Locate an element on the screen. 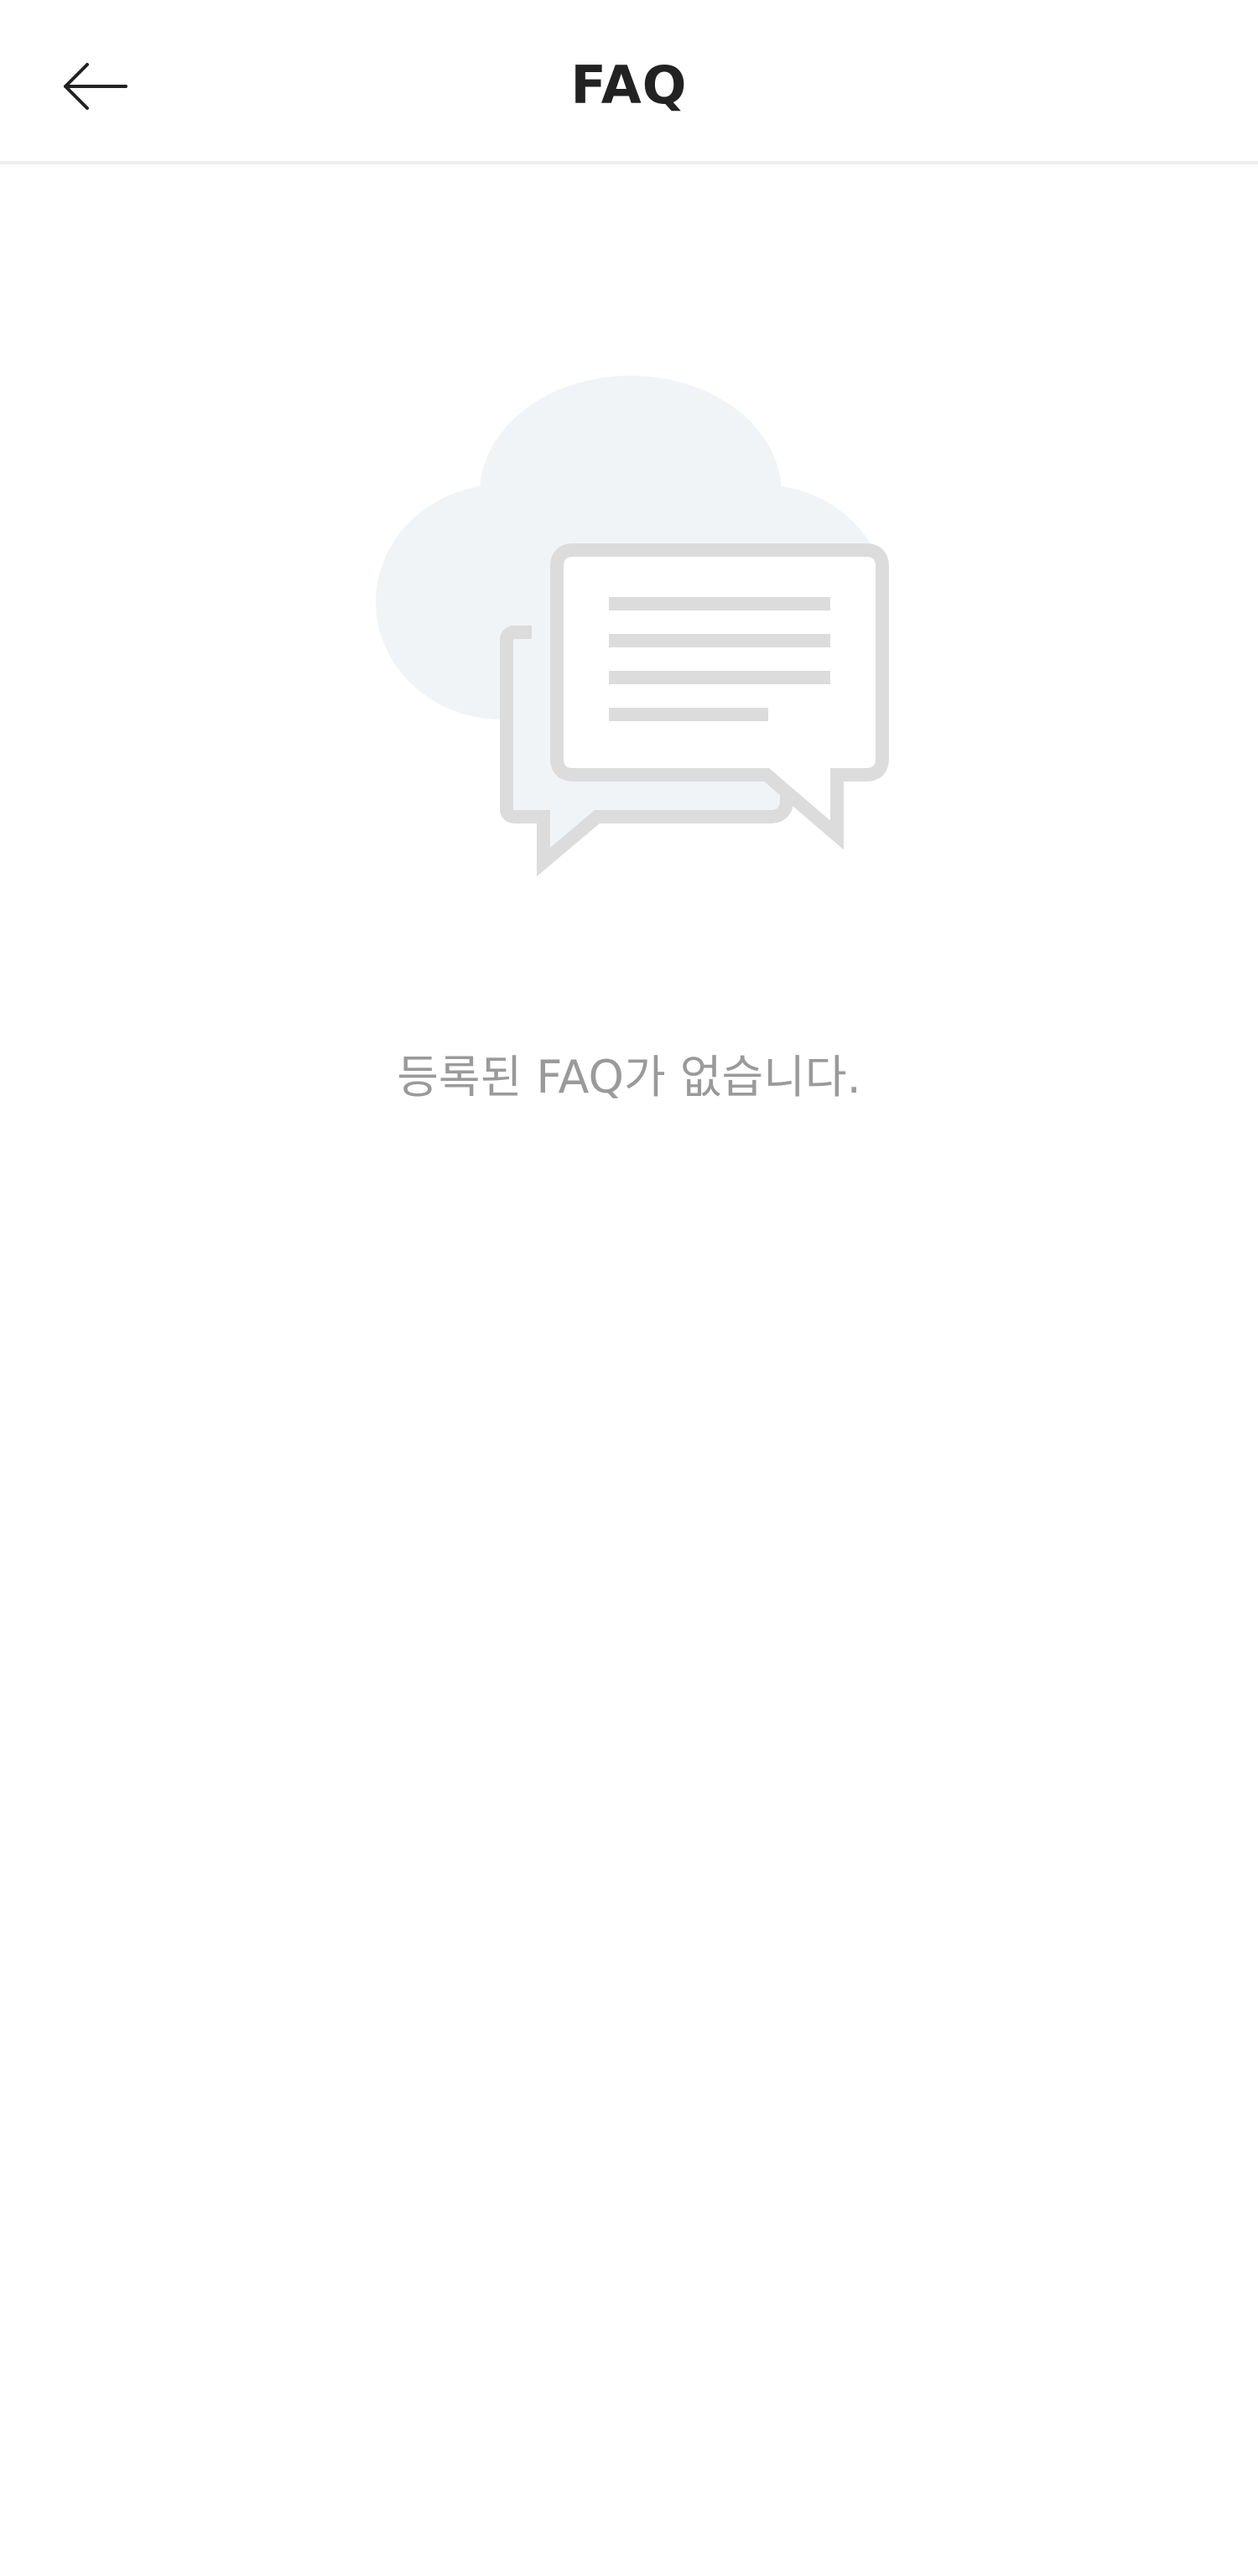 This screenshot has height=2576, width=1258. top-app-bar: FAQ is located at coordinates (629, 82).